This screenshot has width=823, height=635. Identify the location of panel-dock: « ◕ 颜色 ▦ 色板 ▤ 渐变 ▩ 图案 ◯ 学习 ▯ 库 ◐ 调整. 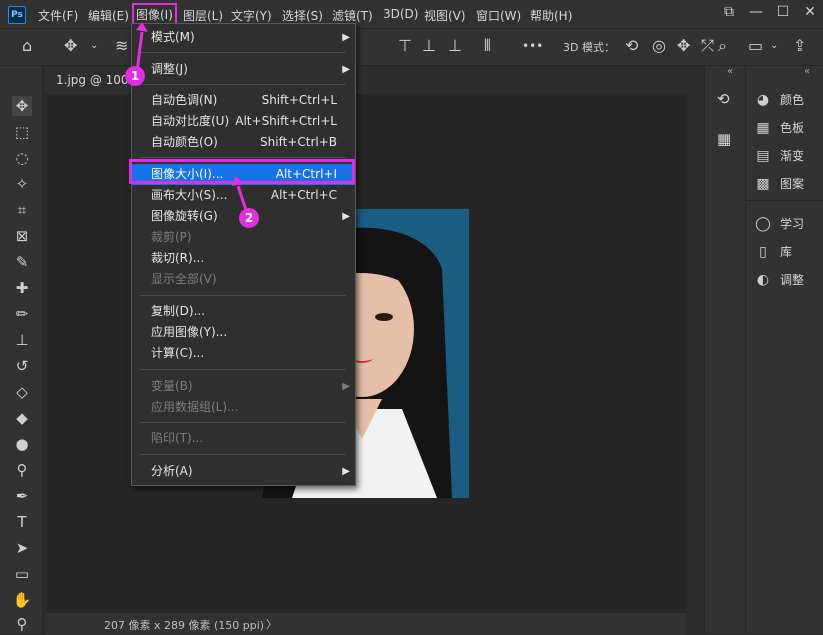
(784, 350).